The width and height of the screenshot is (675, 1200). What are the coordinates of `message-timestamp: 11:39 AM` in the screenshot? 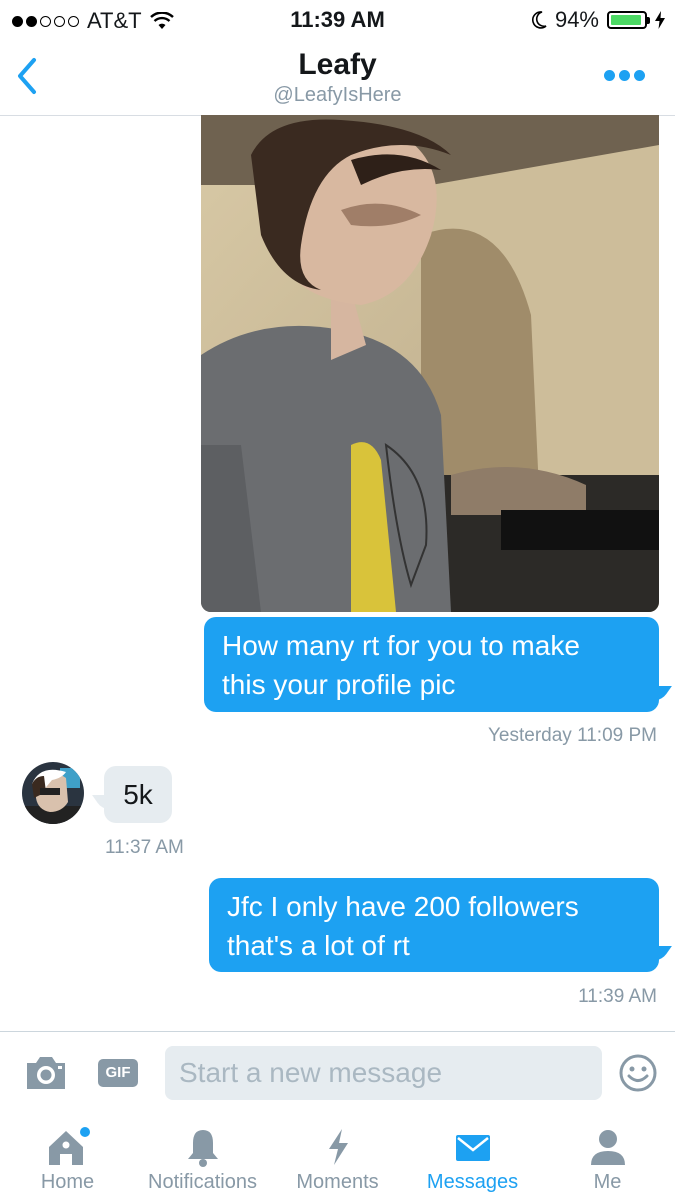 It's located at (617, 996).